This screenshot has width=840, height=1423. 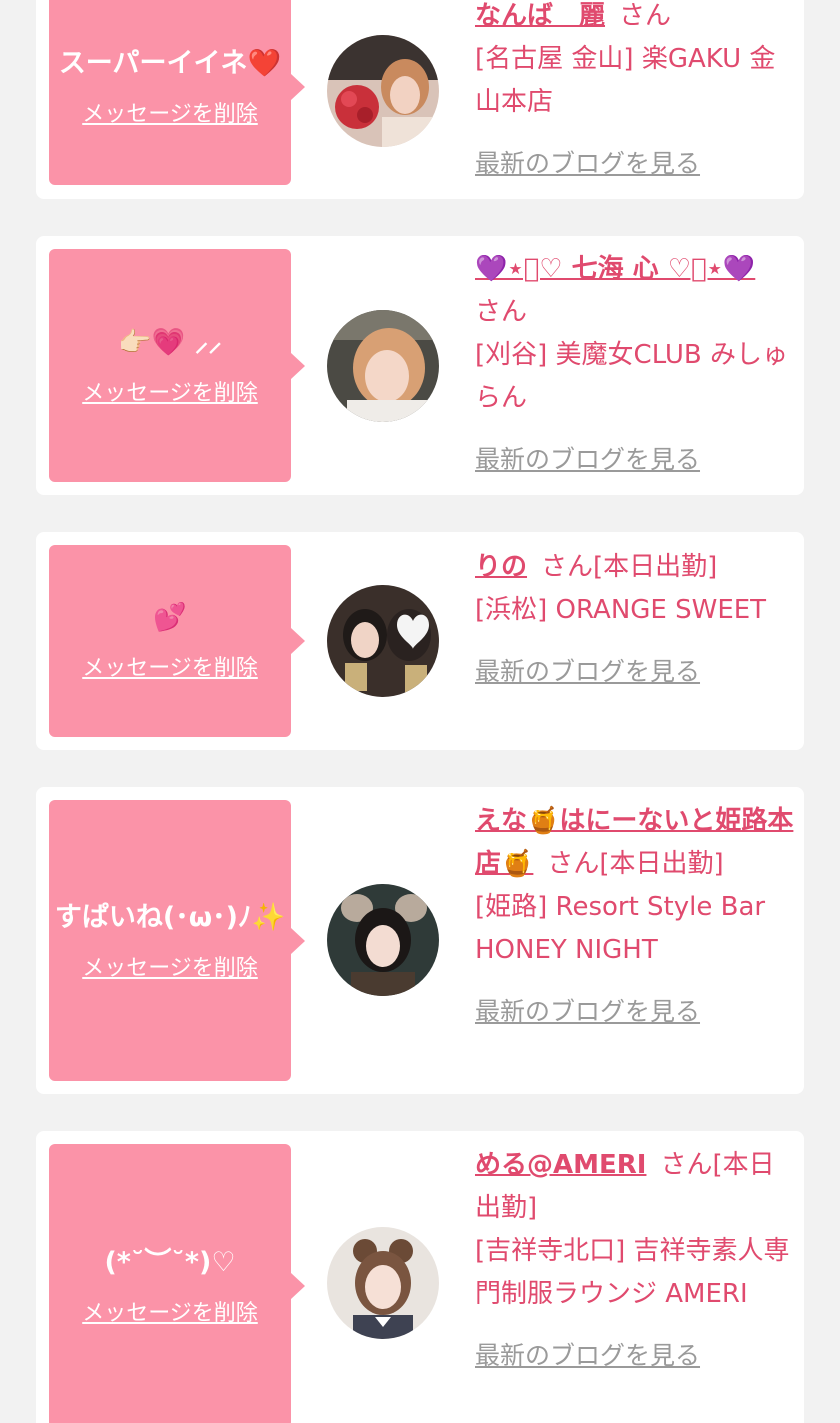 What do you see at coordinates (177, 940) in the screenshot?
I see `message-bubble: すぱいね(･ω･)ﾉ✨ メッセージを削除` at bounding box center [177, 940].